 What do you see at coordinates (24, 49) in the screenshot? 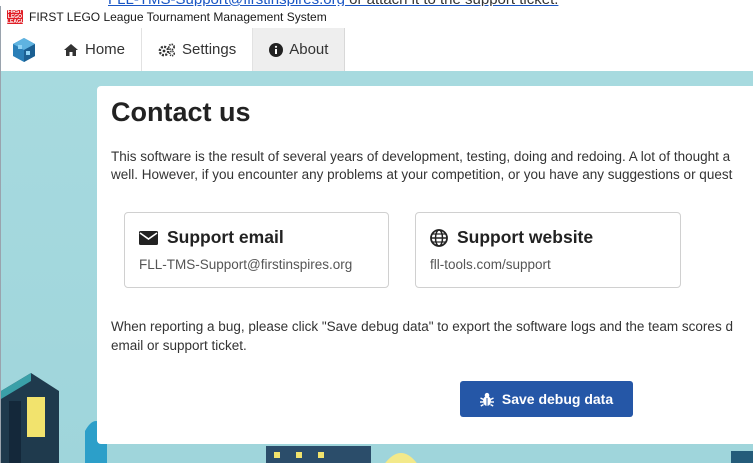
I see `brand-logo-icon` at bounding box center [24, 49].